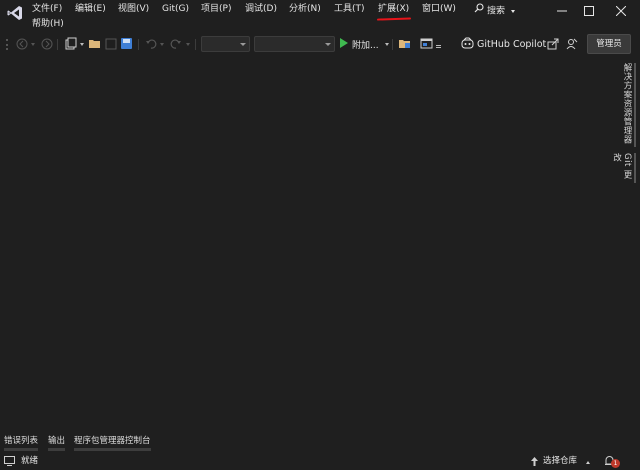  I want to click on run-icon, so click(344, 44).